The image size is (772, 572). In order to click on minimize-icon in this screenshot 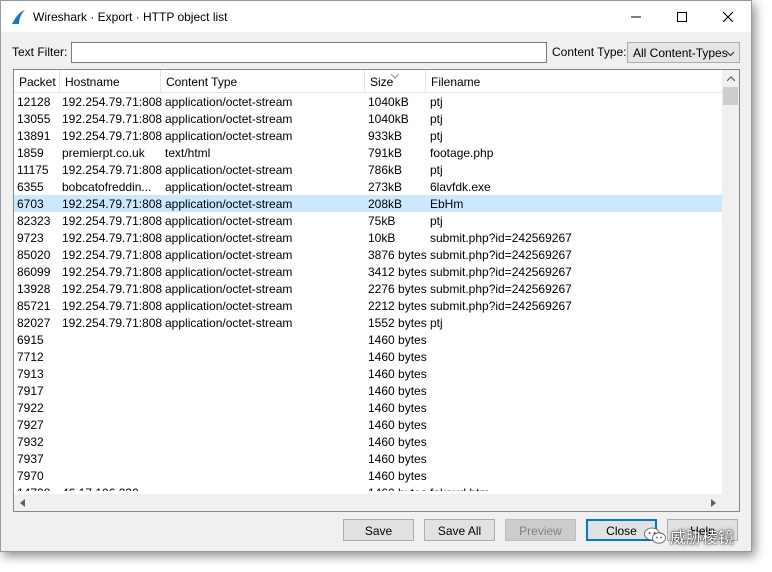, I will do `click(636, 16)`.